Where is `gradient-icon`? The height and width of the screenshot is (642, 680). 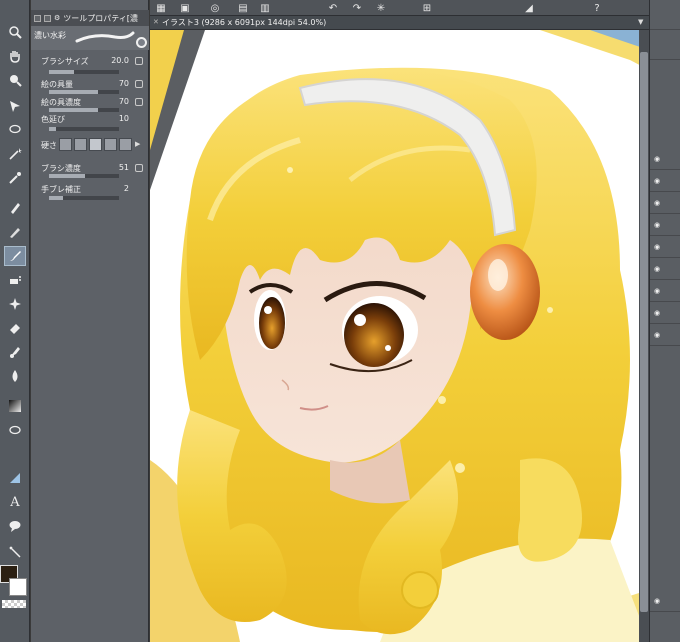
gradient-icon is located at coordinates (15, 406).